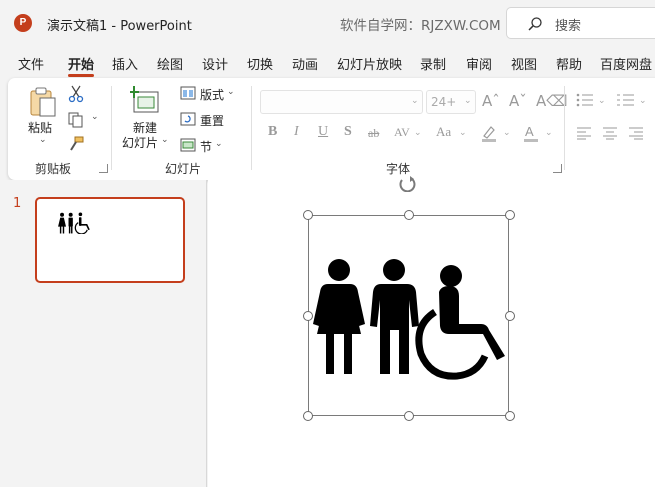 This screenshot has width=655, height=487. What do you see at coordinates (165, 140) in the screenshot?
I see `new-slide-chevron-icon: ⌄` at bounding box center [165, 140].